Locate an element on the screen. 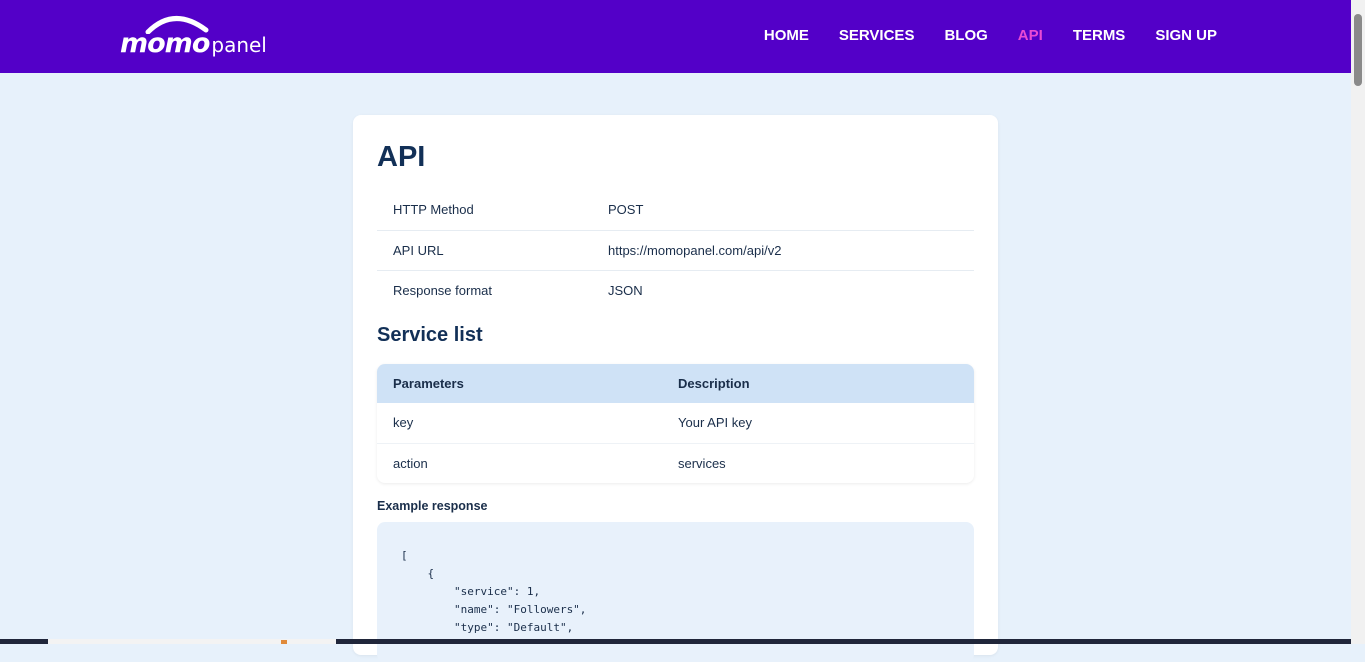 Image resolution: width=1365 pixels, height=662 pixels. logo-text-momo: momo is located at coordinates (165, 43).